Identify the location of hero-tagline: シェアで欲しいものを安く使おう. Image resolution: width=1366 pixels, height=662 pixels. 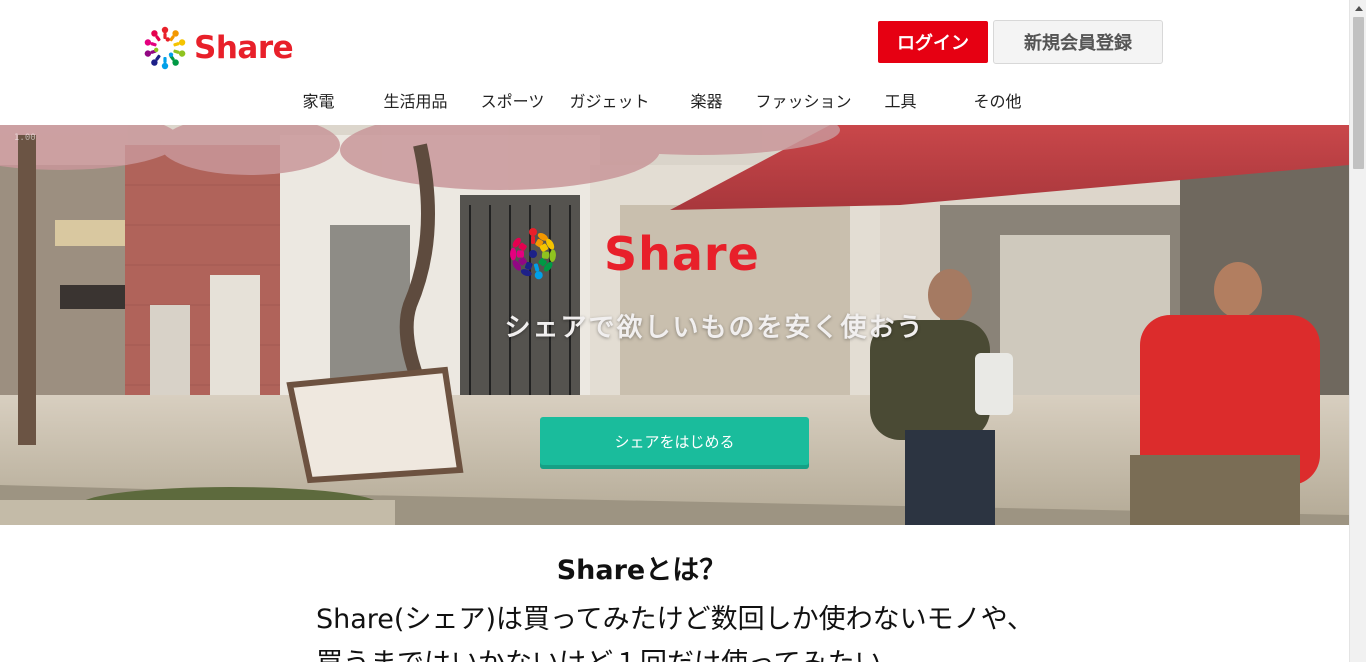
(714, 328).